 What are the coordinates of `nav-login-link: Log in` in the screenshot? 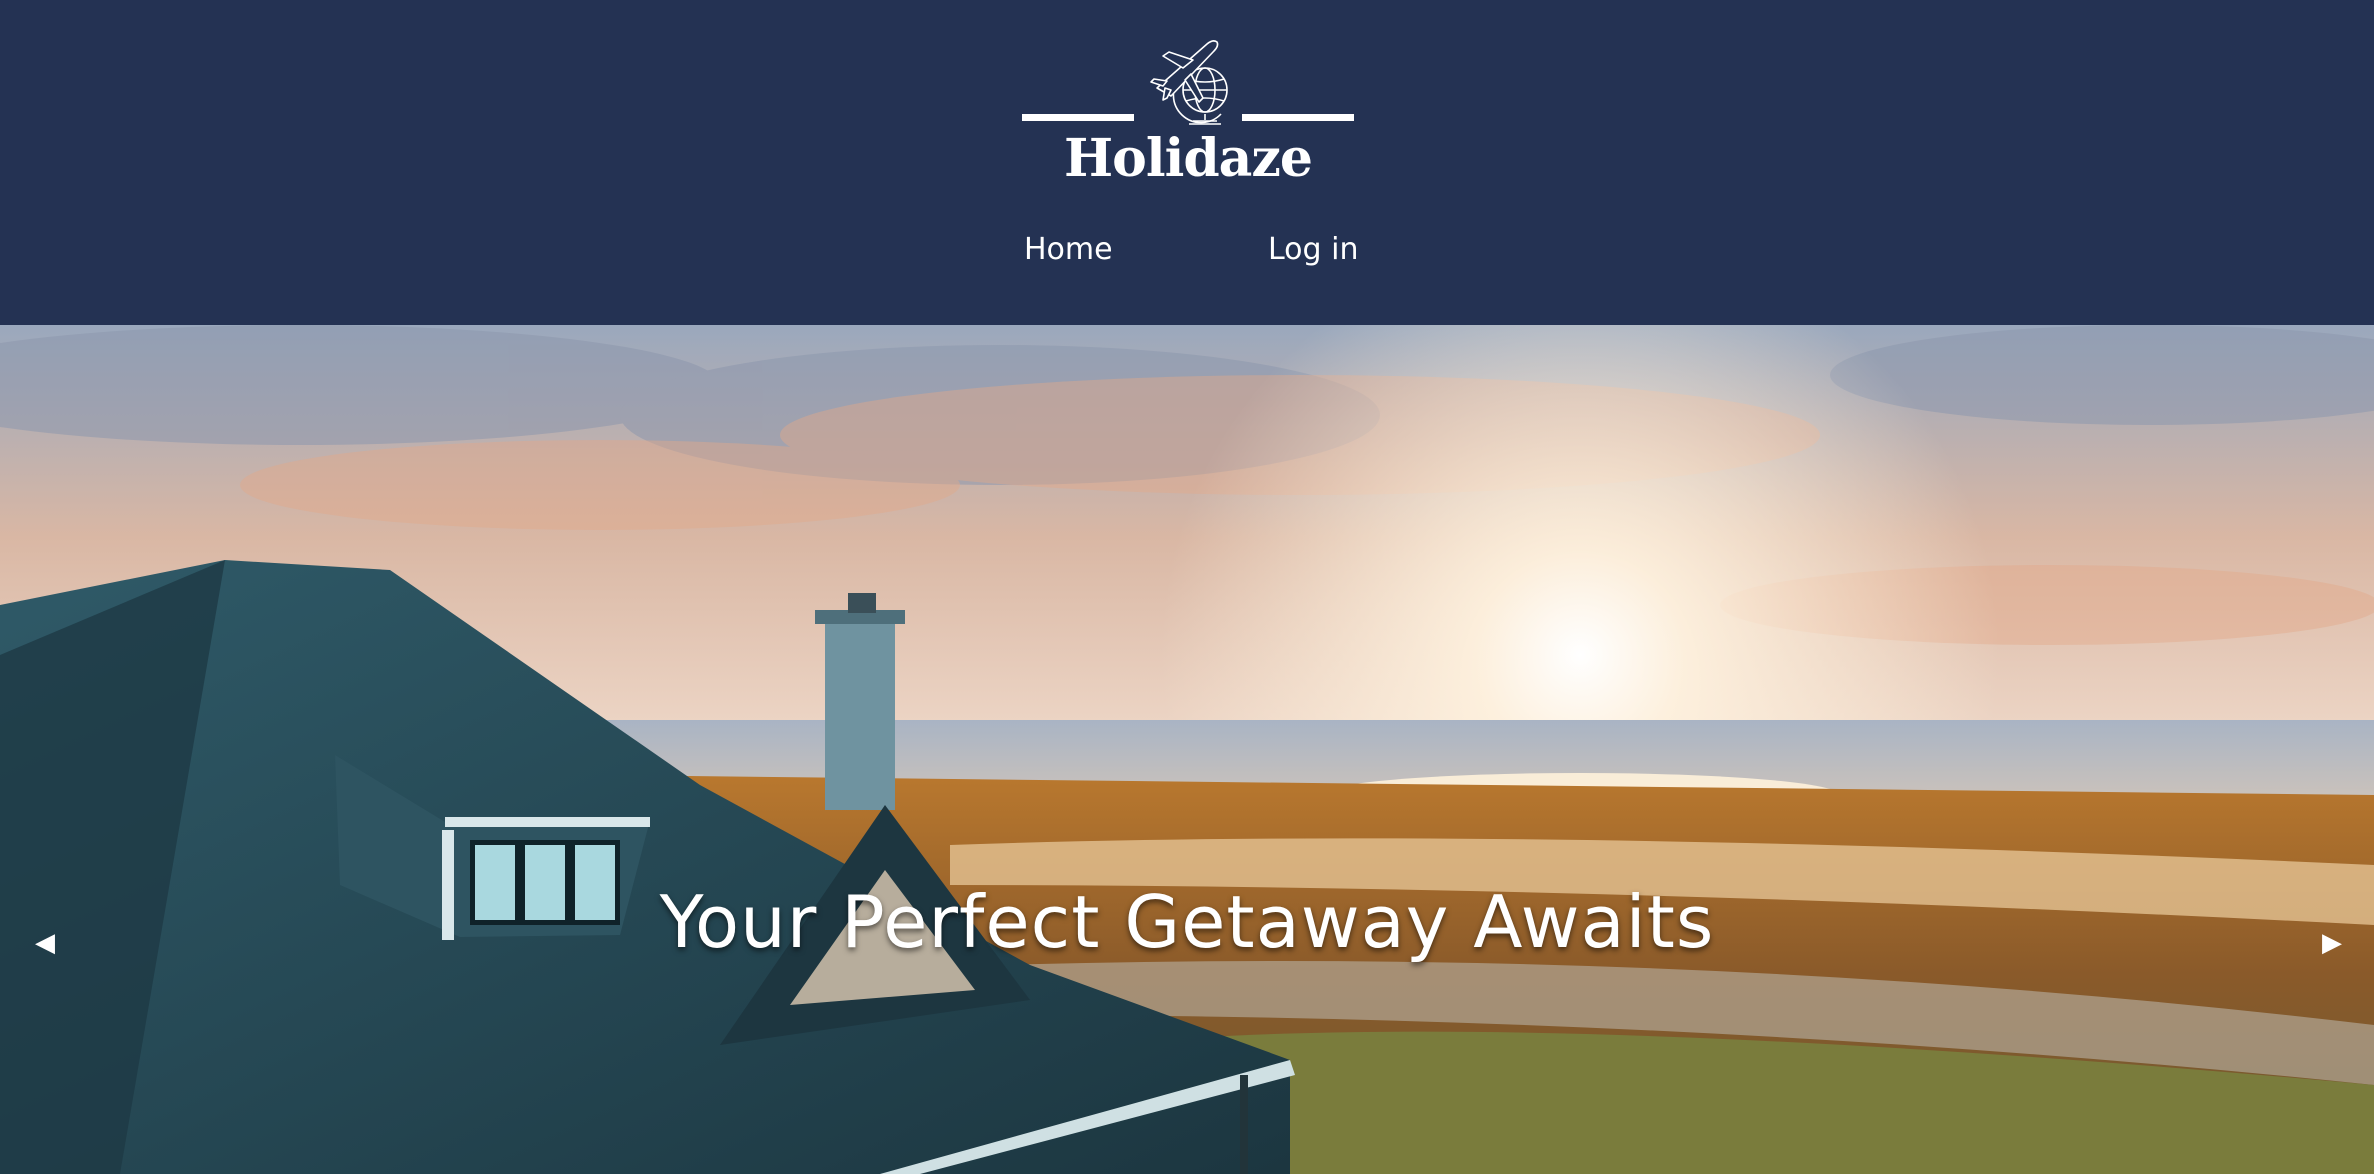 It's located at (1313, 249).